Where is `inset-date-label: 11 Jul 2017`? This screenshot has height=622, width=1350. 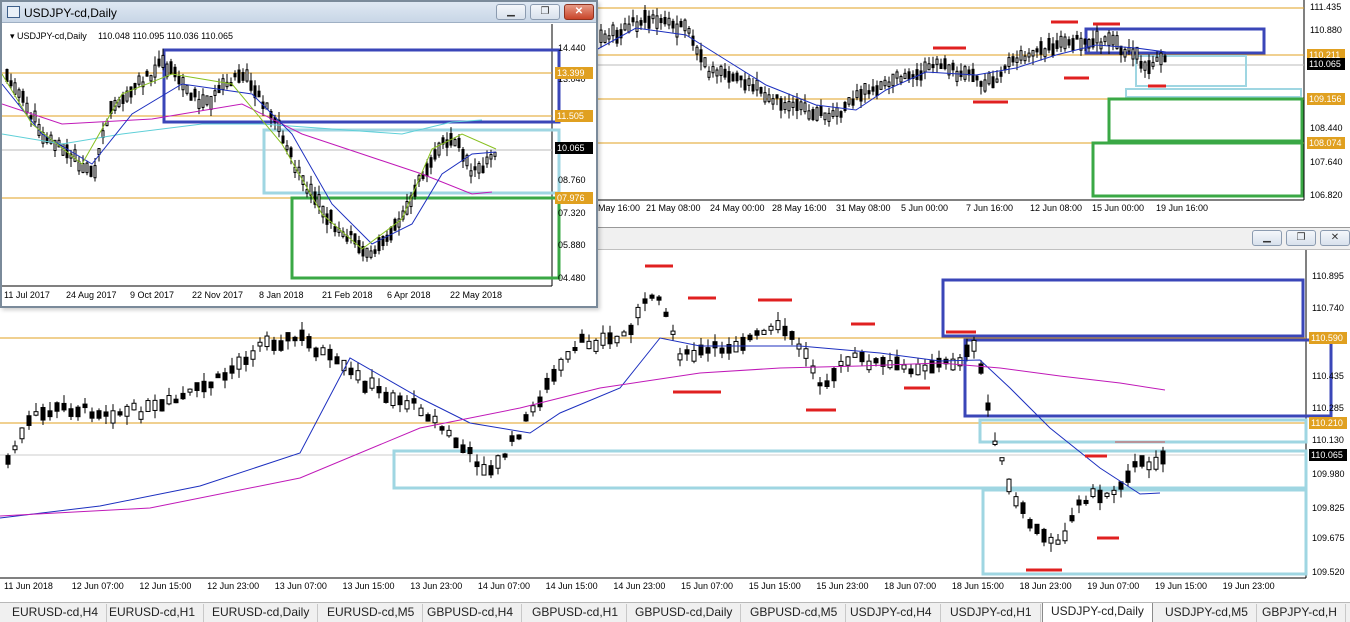
inset-date-label: 11 Jul 2017 is located at coordinates (27, 295).